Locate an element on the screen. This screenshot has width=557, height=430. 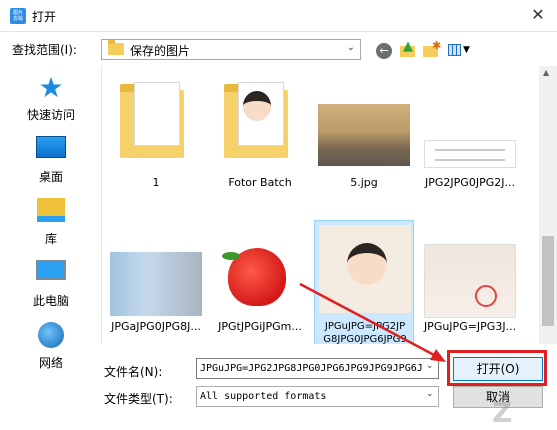
file-name: 1 is located at coordinates (156, 182).